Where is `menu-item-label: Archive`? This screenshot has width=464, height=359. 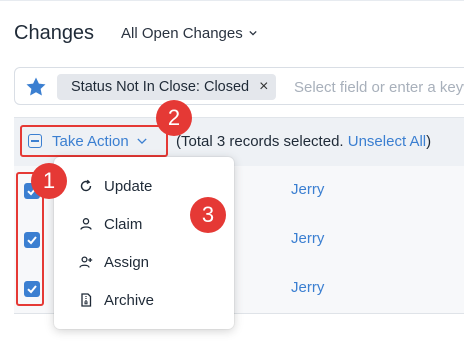 menu-item-label: Archive is located at coordinates (129, 300).